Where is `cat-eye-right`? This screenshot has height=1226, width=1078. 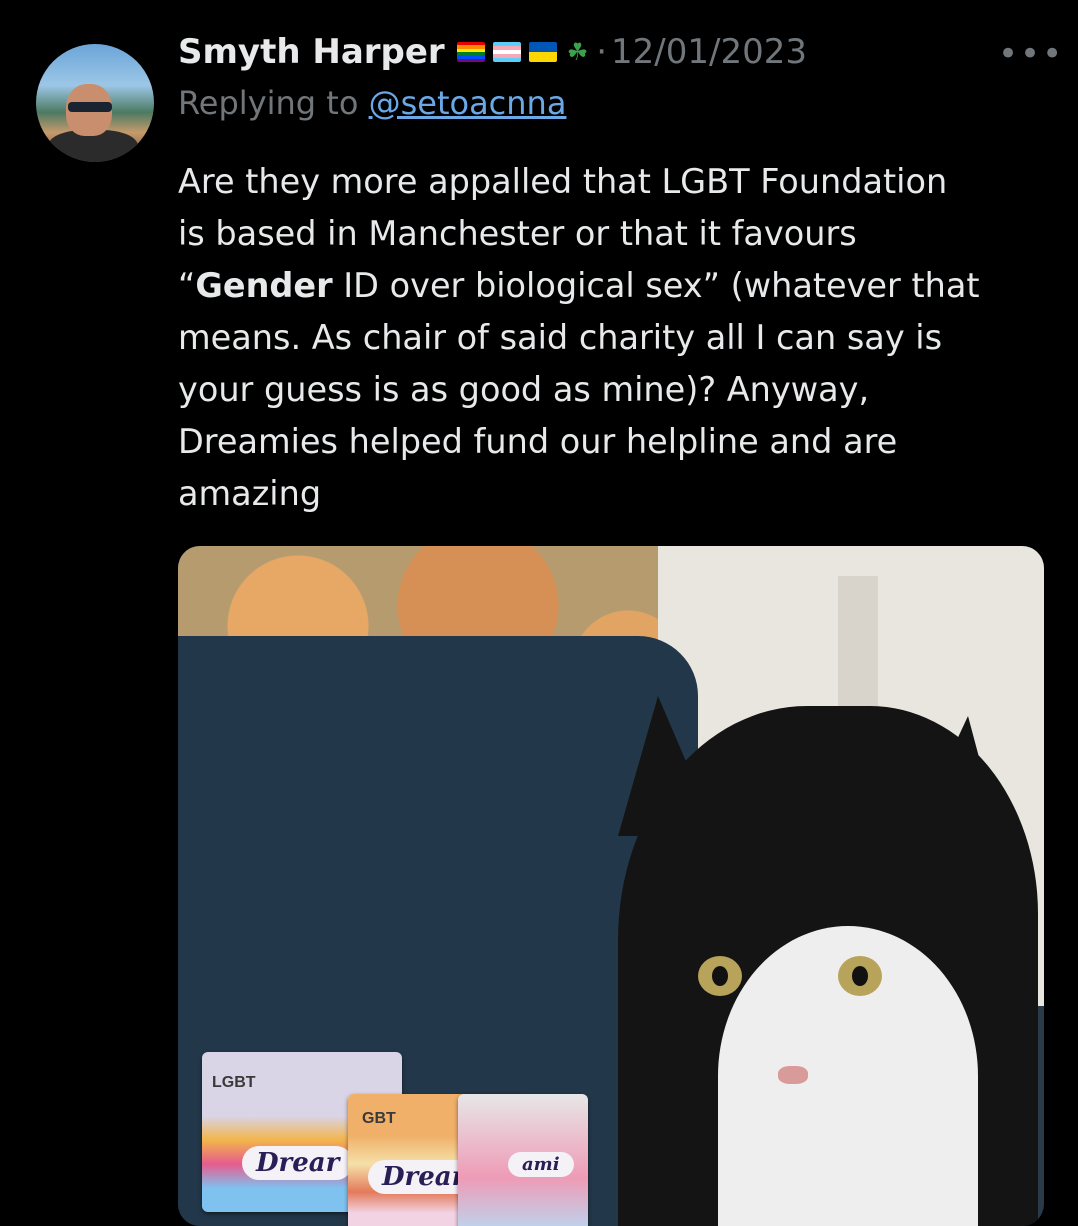
cat-eye-right is located at coordinates (860, 976).